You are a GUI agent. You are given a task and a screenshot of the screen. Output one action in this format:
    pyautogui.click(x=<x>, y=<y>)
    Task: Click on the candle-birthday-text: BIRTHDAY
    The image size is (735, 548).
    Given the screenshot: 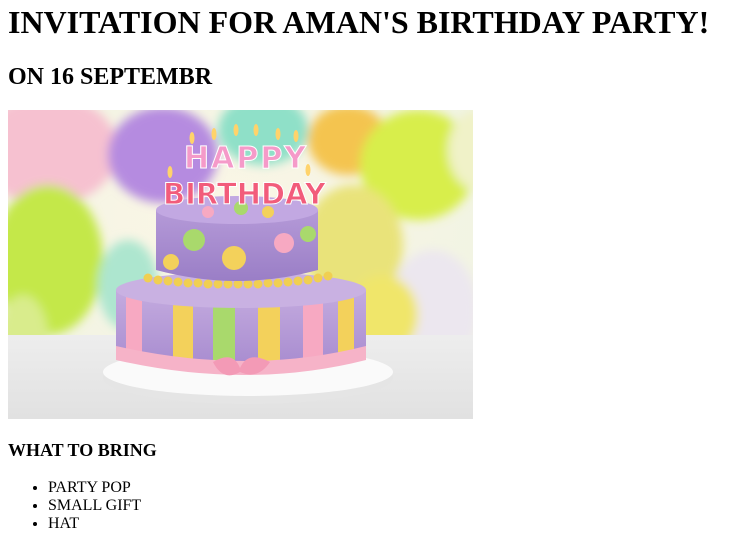 What is the action you would take?
    pyautogui.click(x=245, y=194)
    